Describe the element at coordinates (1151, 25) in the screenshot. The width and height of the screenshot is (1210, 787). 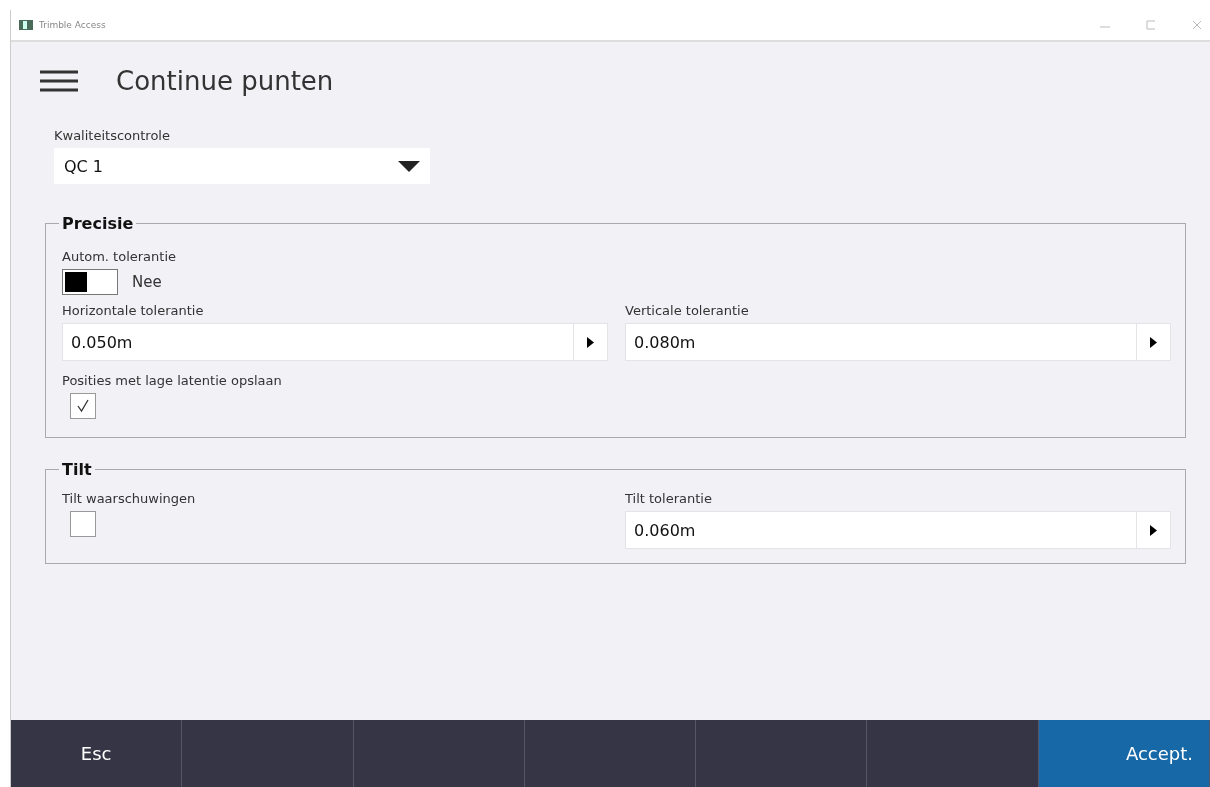
I see `maximize-icon` at that location.